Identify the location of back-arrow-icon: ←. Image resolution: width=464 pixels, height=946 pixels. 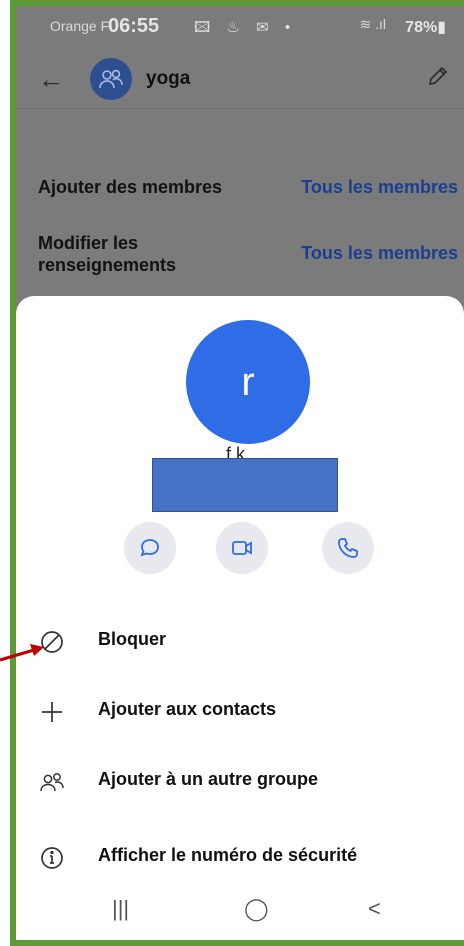
(51, 79).